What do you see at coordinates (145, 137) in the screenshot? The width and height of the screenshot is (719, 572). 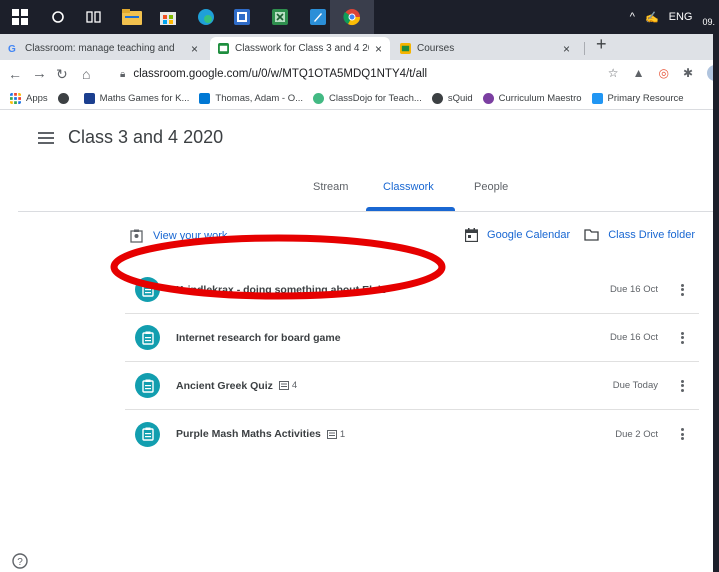 I see `class-title: Class 3 and 4 2020` at bounding box center [145, 137].